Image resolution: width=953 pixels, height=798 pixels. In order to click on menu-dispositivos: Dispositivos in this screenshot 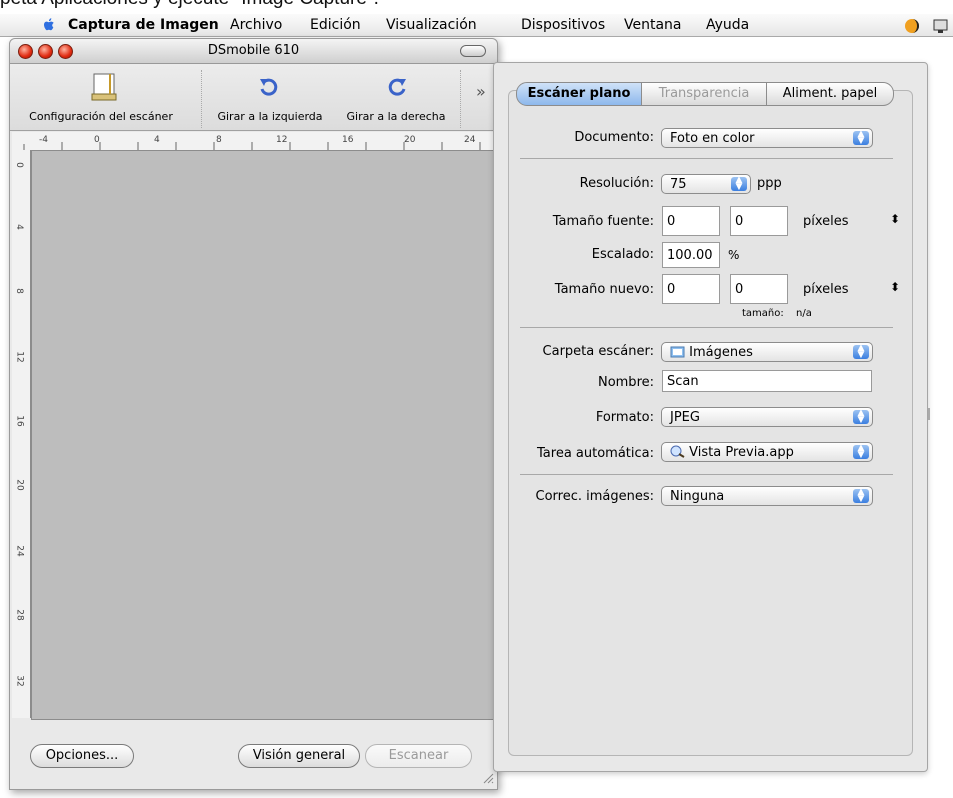, I will do `click(563, 25)`.